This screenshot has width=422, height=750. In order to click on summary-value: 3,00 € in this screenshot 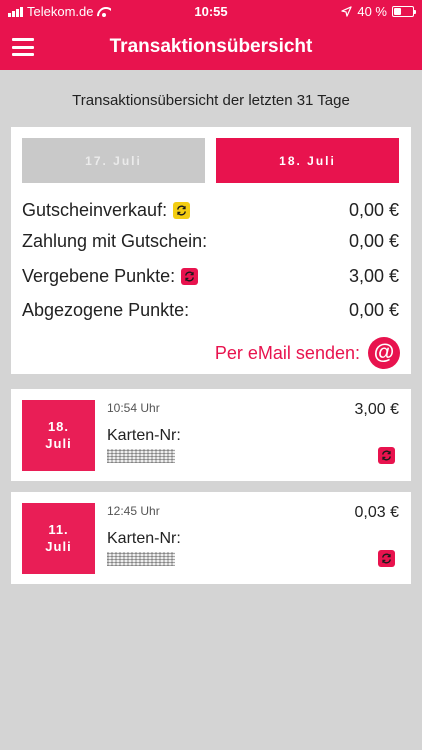, I will do `click(373, 275)`.